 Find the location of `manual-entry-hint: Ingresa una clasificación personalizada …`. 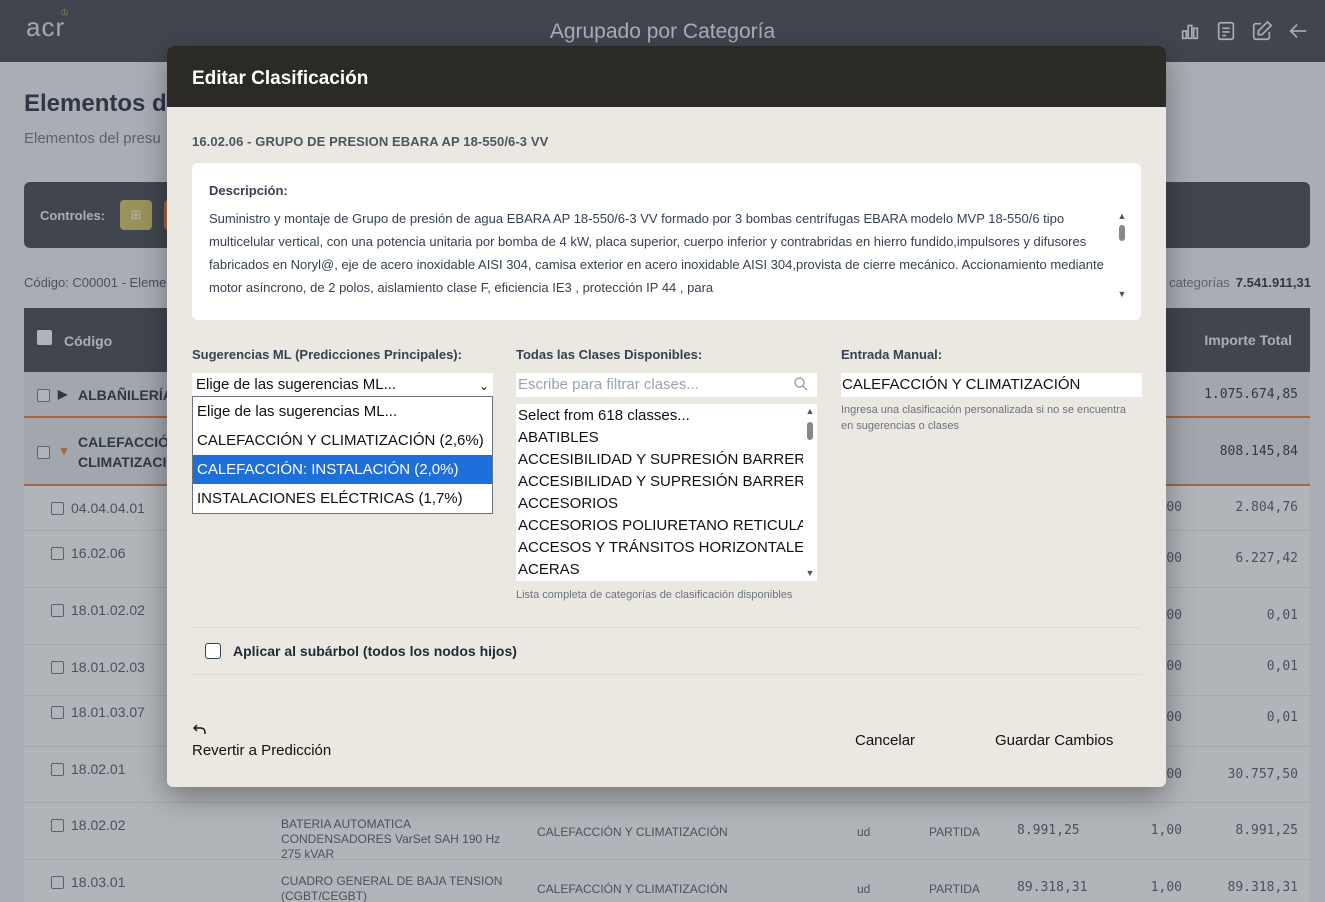

manual-entry-hint: Ingresa una clasificación personalizada … is located at coordinates (983, 418).